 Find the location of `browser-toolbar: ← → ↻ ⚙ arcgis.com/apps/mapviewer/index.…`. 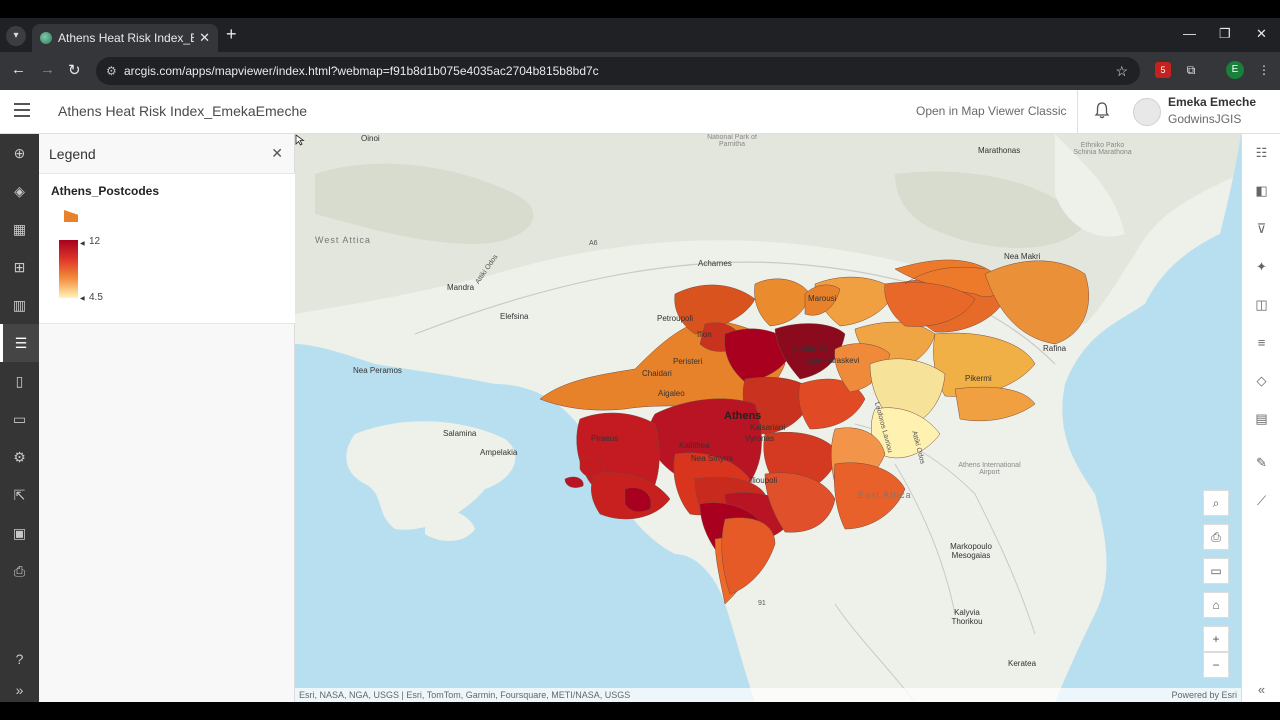

browser-toolbar: ← → ↻ ⚙ arcgis.com/apps/mapviewer/index.… is located at coordinates (640, 71).